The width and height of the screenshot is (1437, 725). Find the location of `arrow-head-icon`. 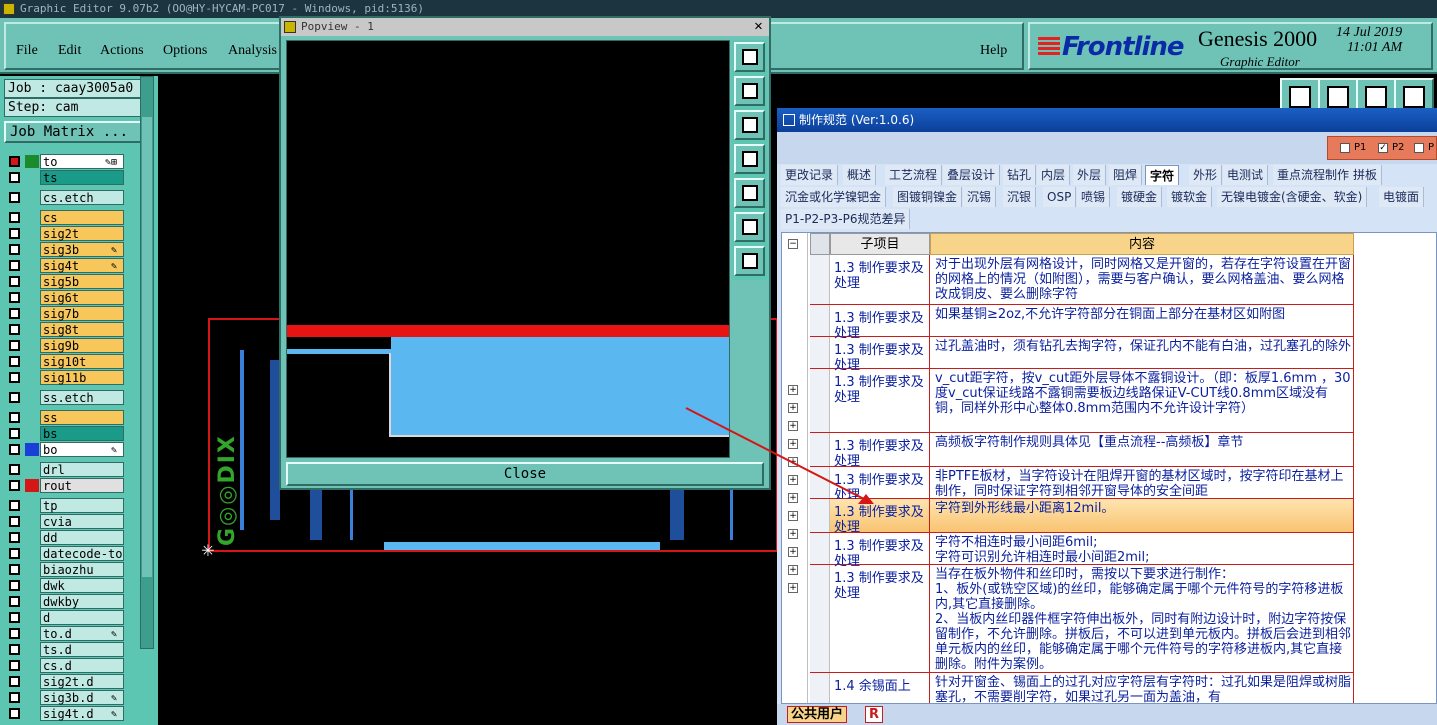

arrow-head-icon is located at coordinates (866, 499).